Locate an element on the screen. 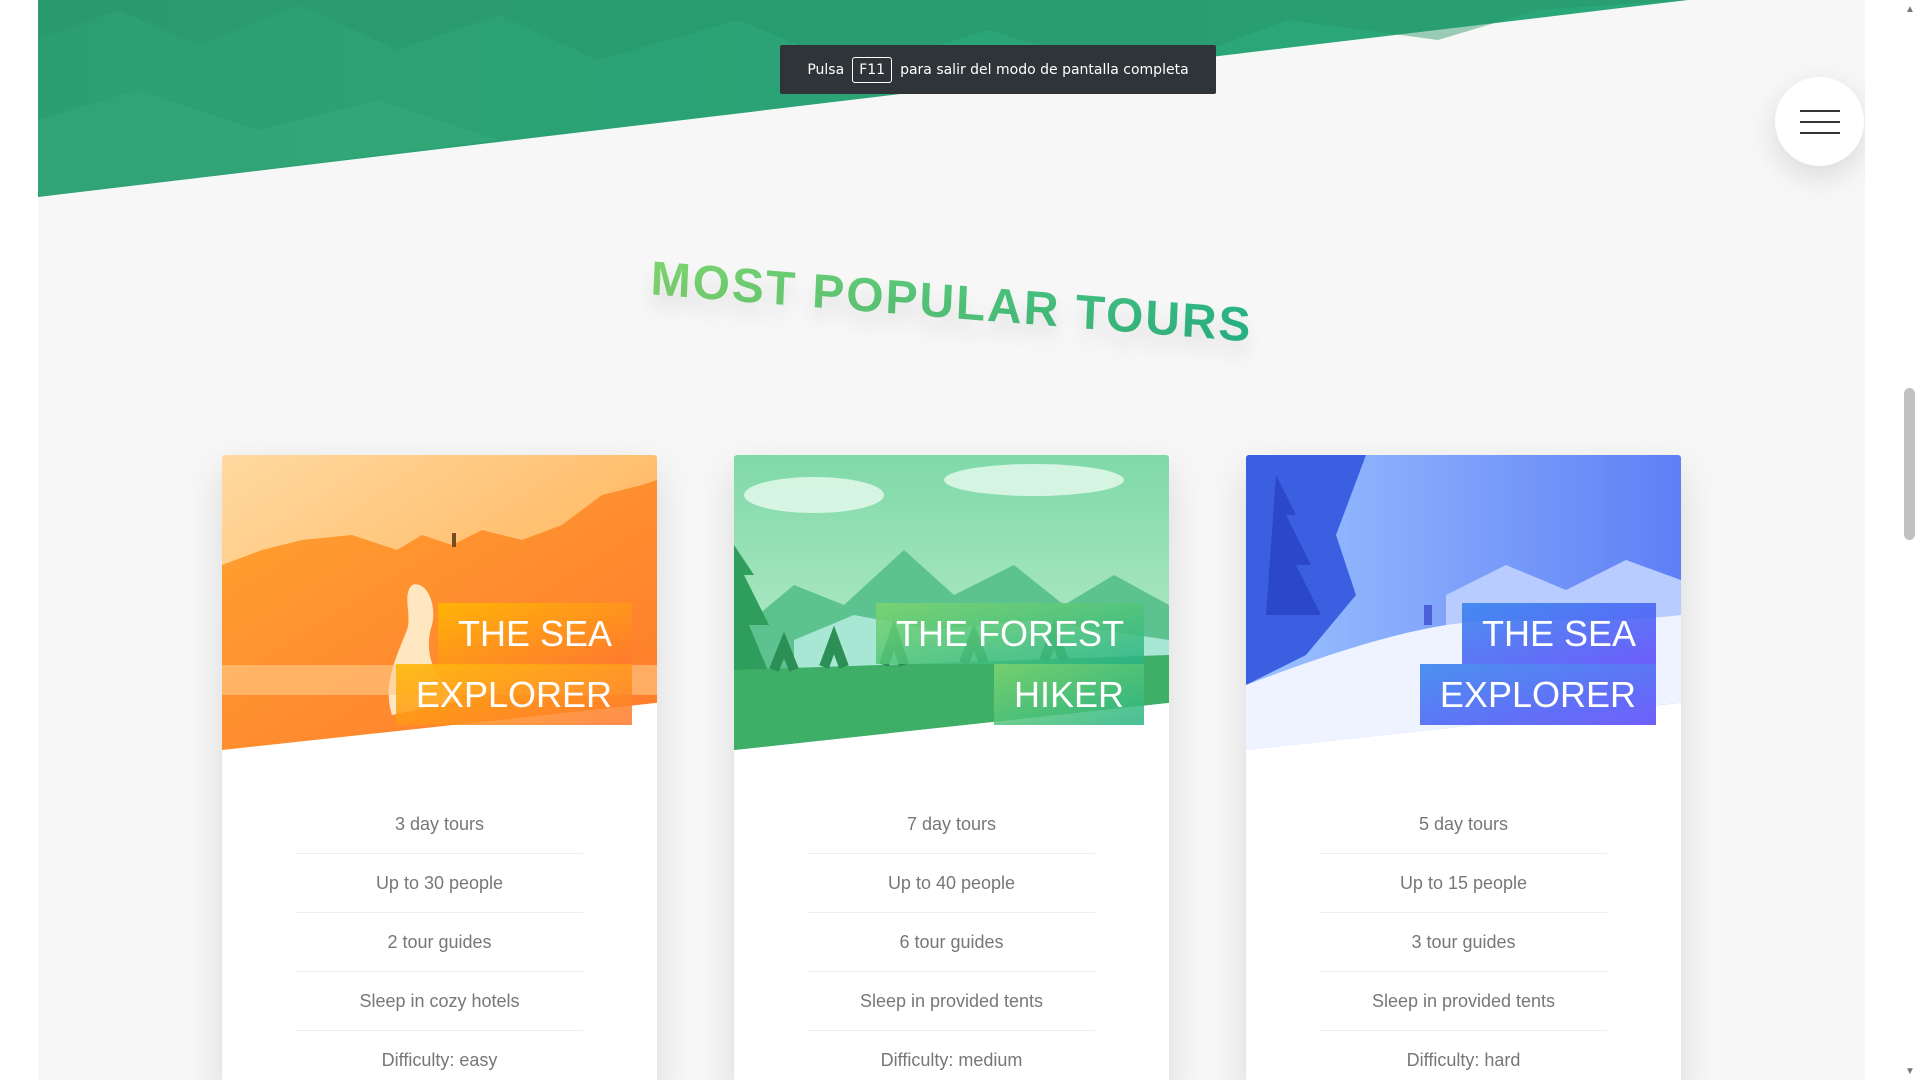  scrollbar-thumb is located at coordinates (1909, 464).